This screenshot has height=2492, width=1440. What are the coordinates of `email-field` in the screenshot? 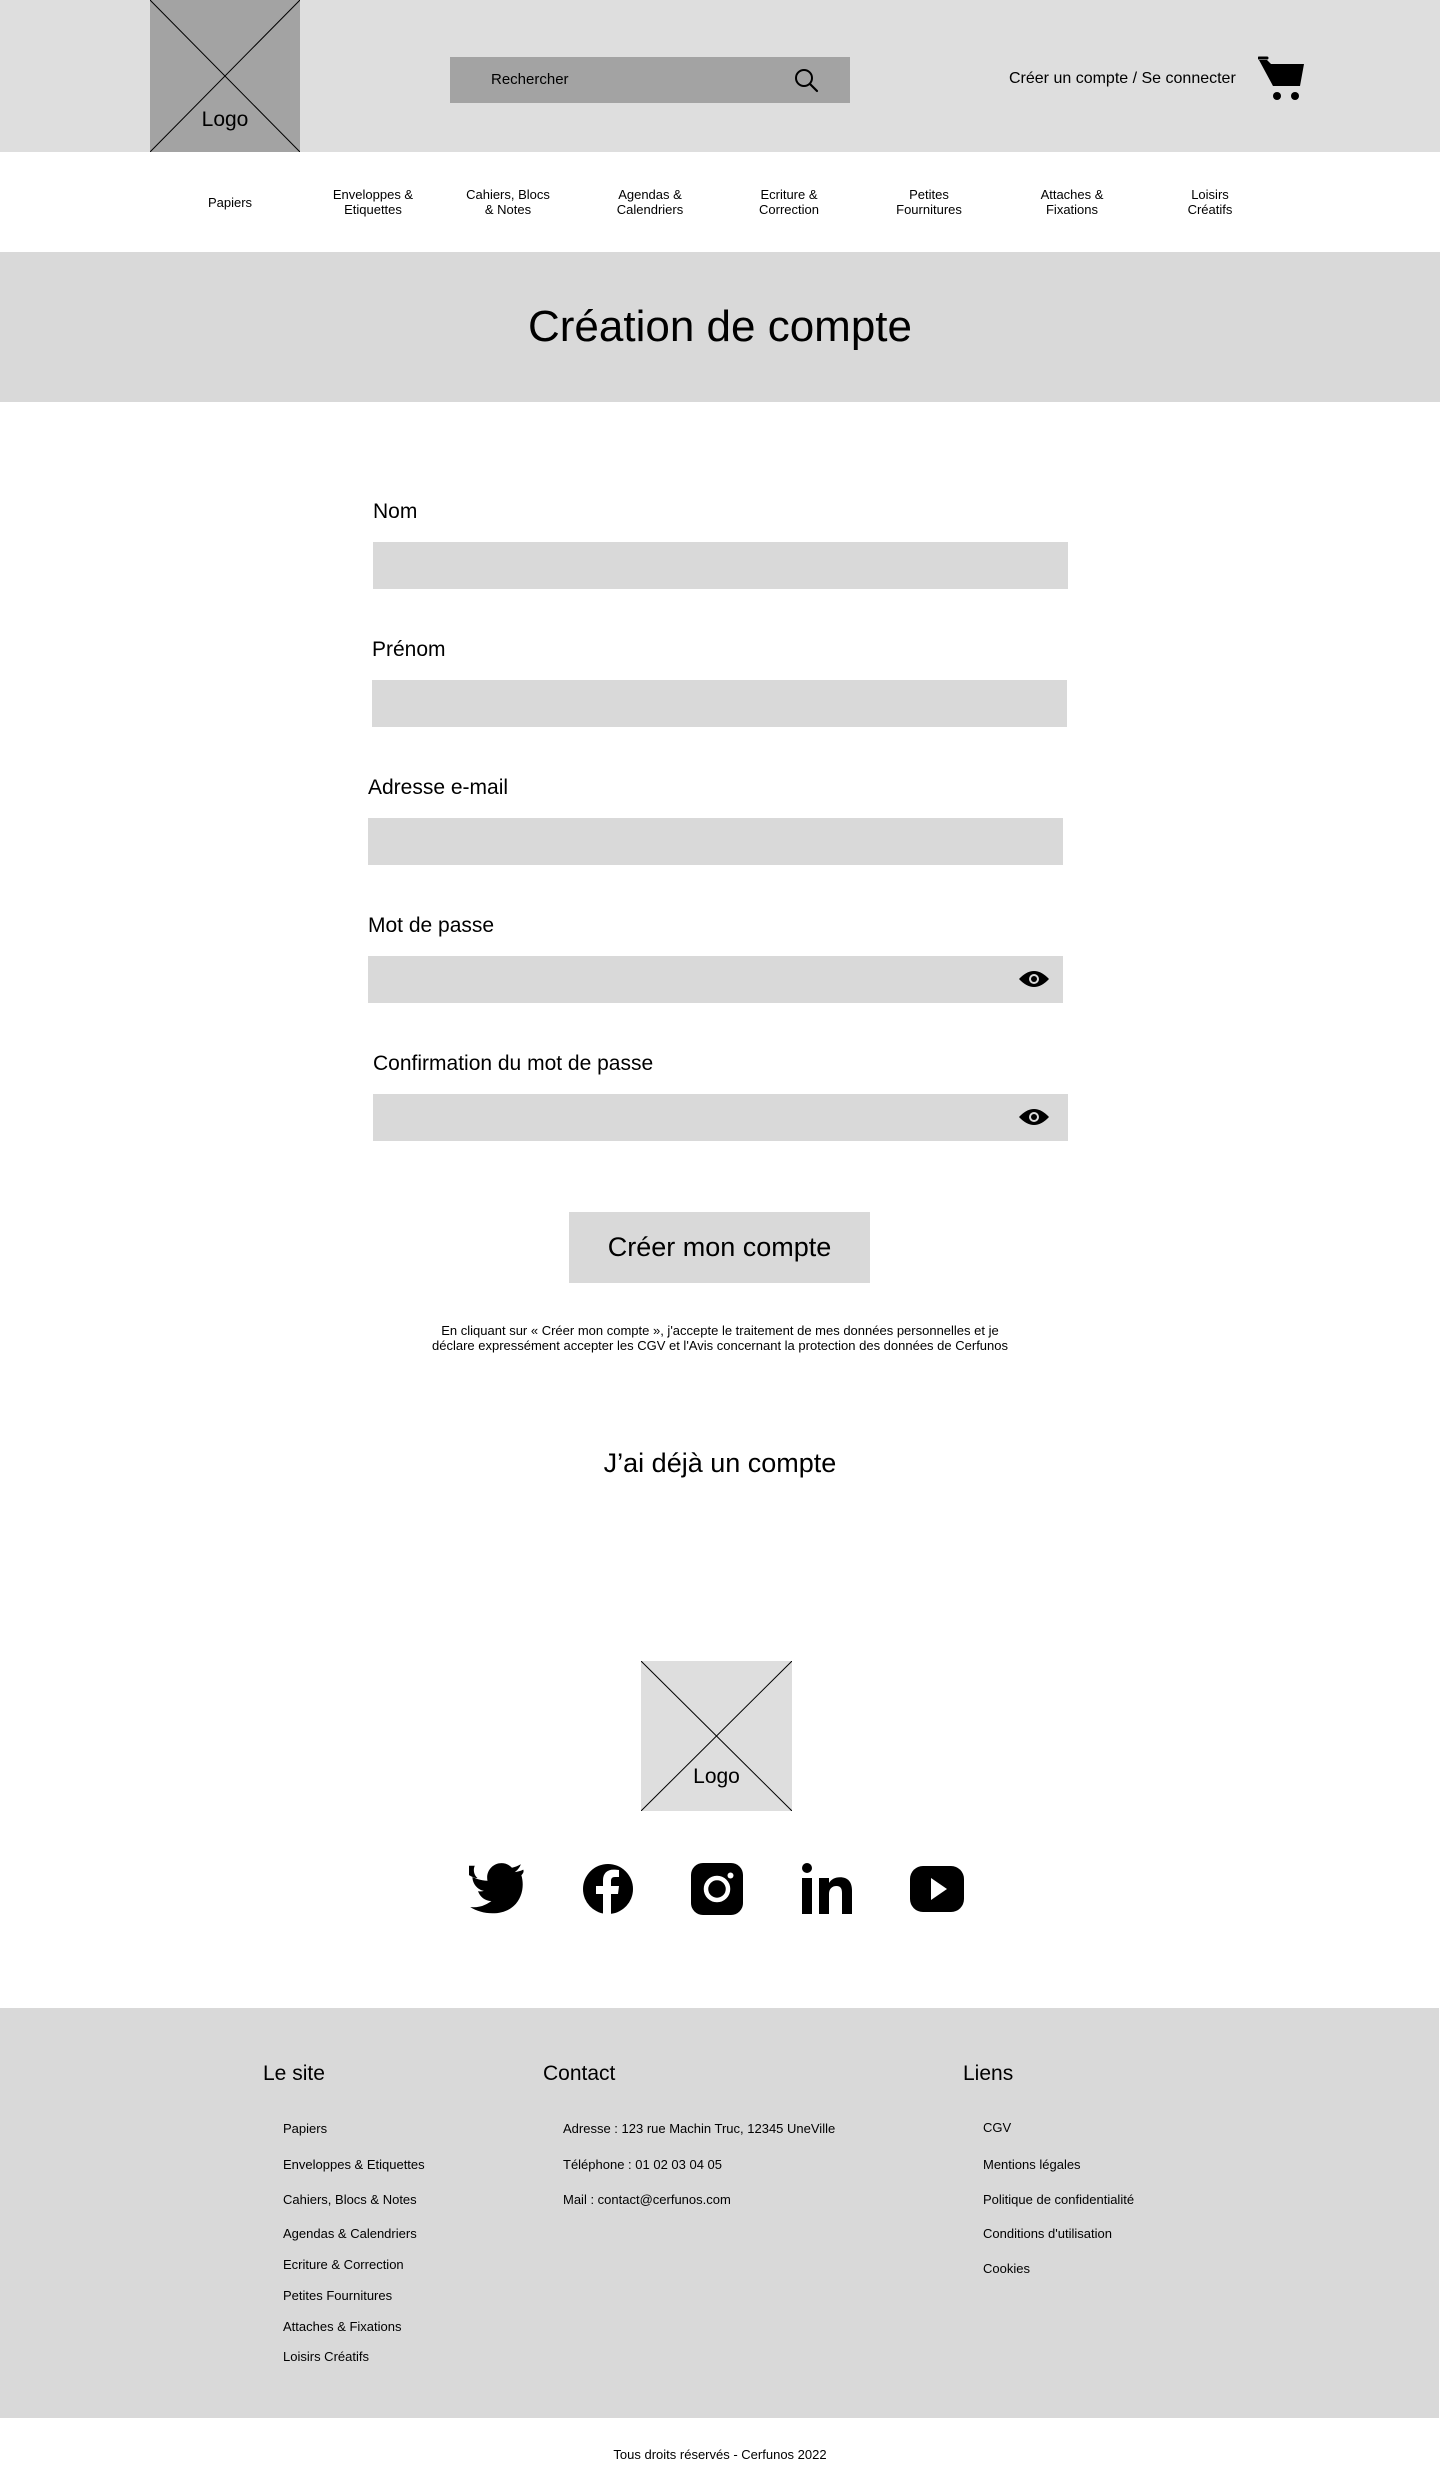 It's located at (715, 841).